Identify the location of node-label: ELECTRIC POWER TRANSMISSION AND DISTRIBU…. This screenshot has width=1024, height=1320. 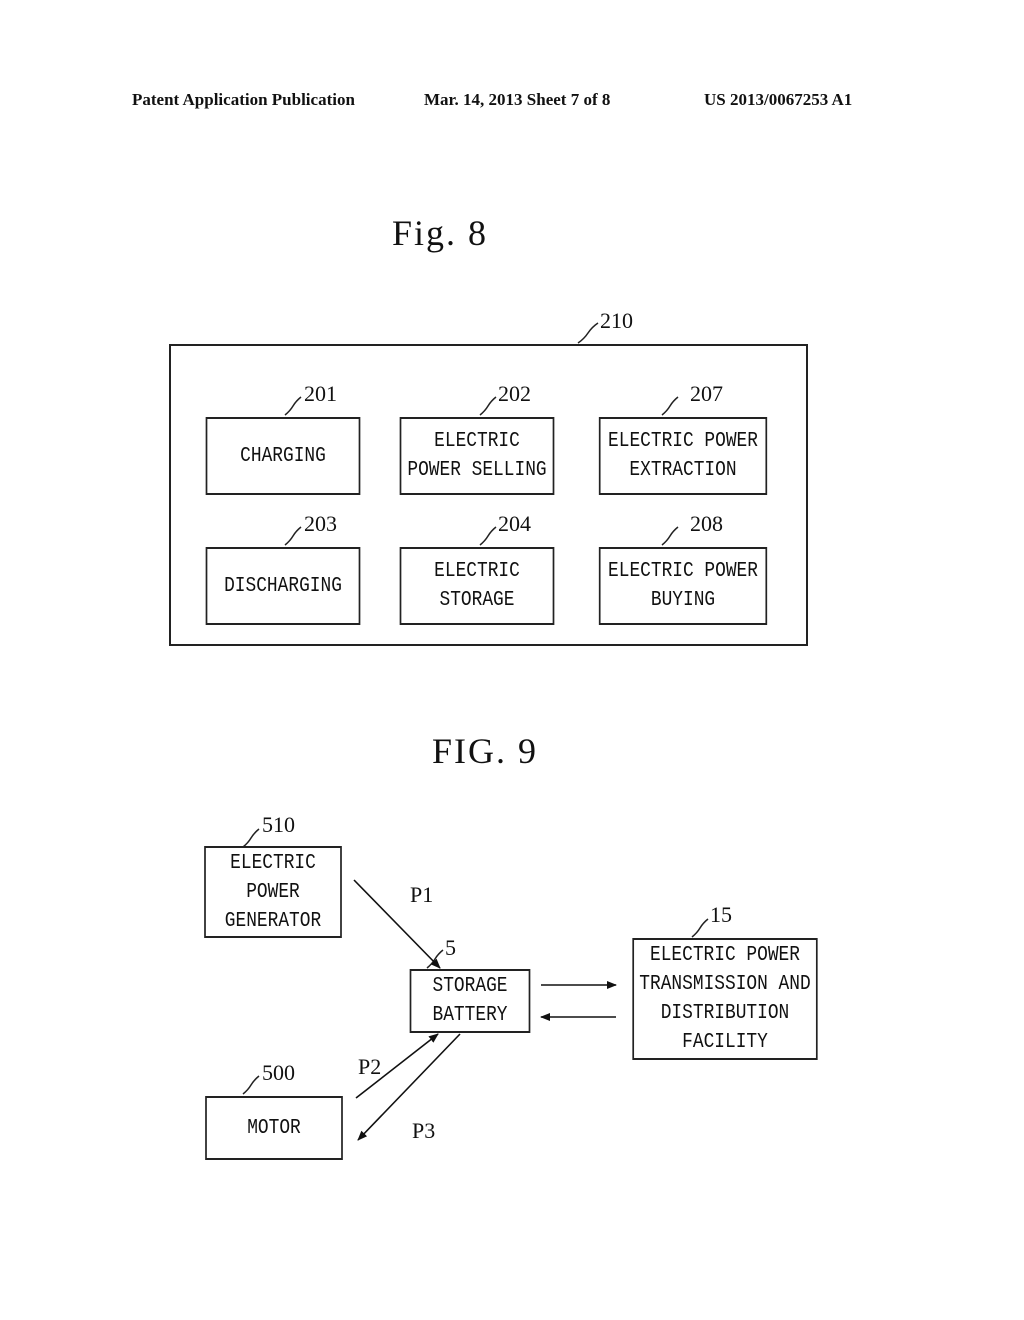
(725, 999).